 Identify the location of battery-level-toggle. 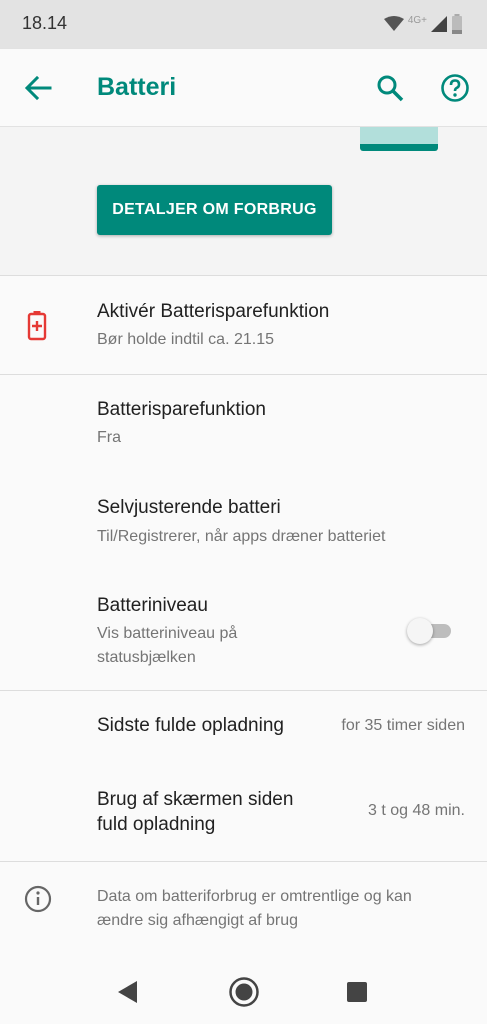
(429, 630).